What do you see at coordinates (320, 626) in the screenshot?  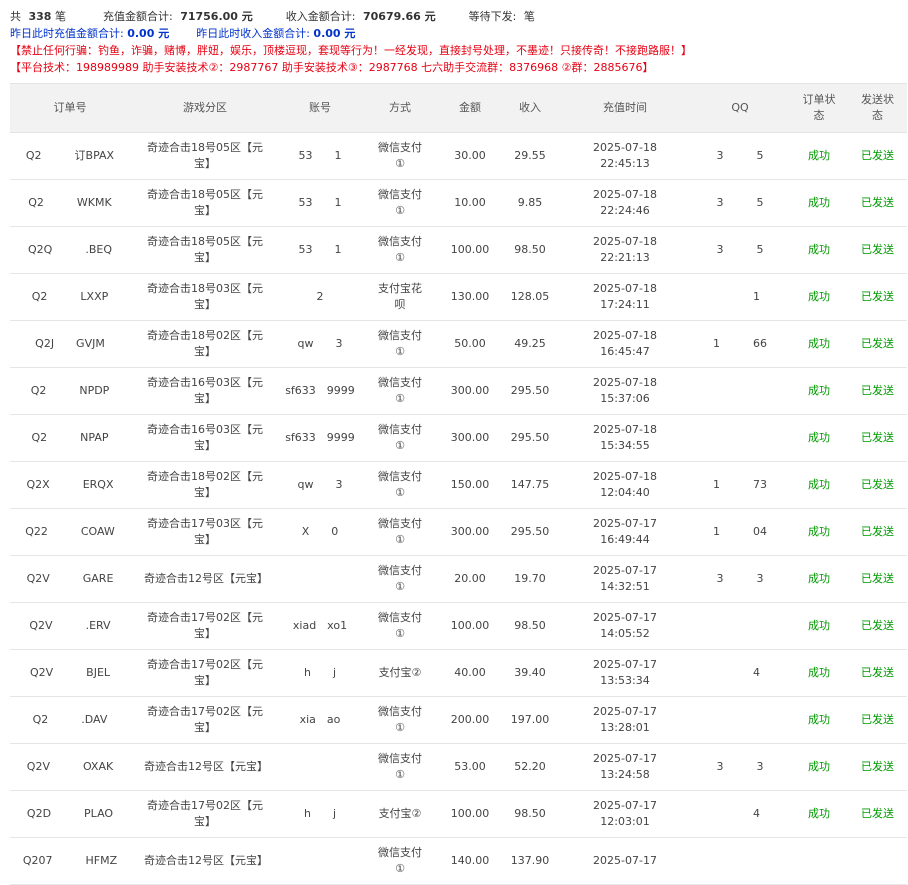 I see `account-cell: xiad xo1` at bounding box center [320, 626].